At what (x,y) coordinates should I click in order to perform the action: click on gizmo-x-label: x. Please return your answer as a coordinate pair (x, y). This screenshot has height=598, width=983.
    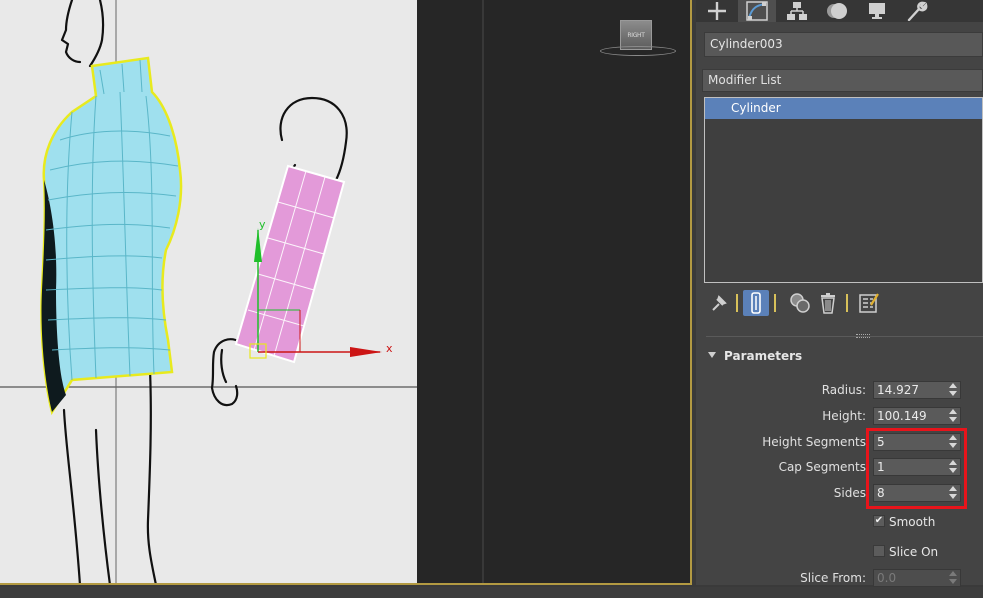
    Looking at the image, I should click on (389, 348).